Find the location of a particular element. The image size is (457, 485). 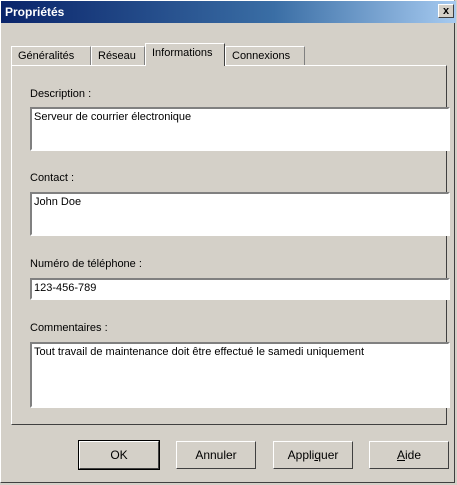

tab-label: Réseau is located at coordinates (117, 56).